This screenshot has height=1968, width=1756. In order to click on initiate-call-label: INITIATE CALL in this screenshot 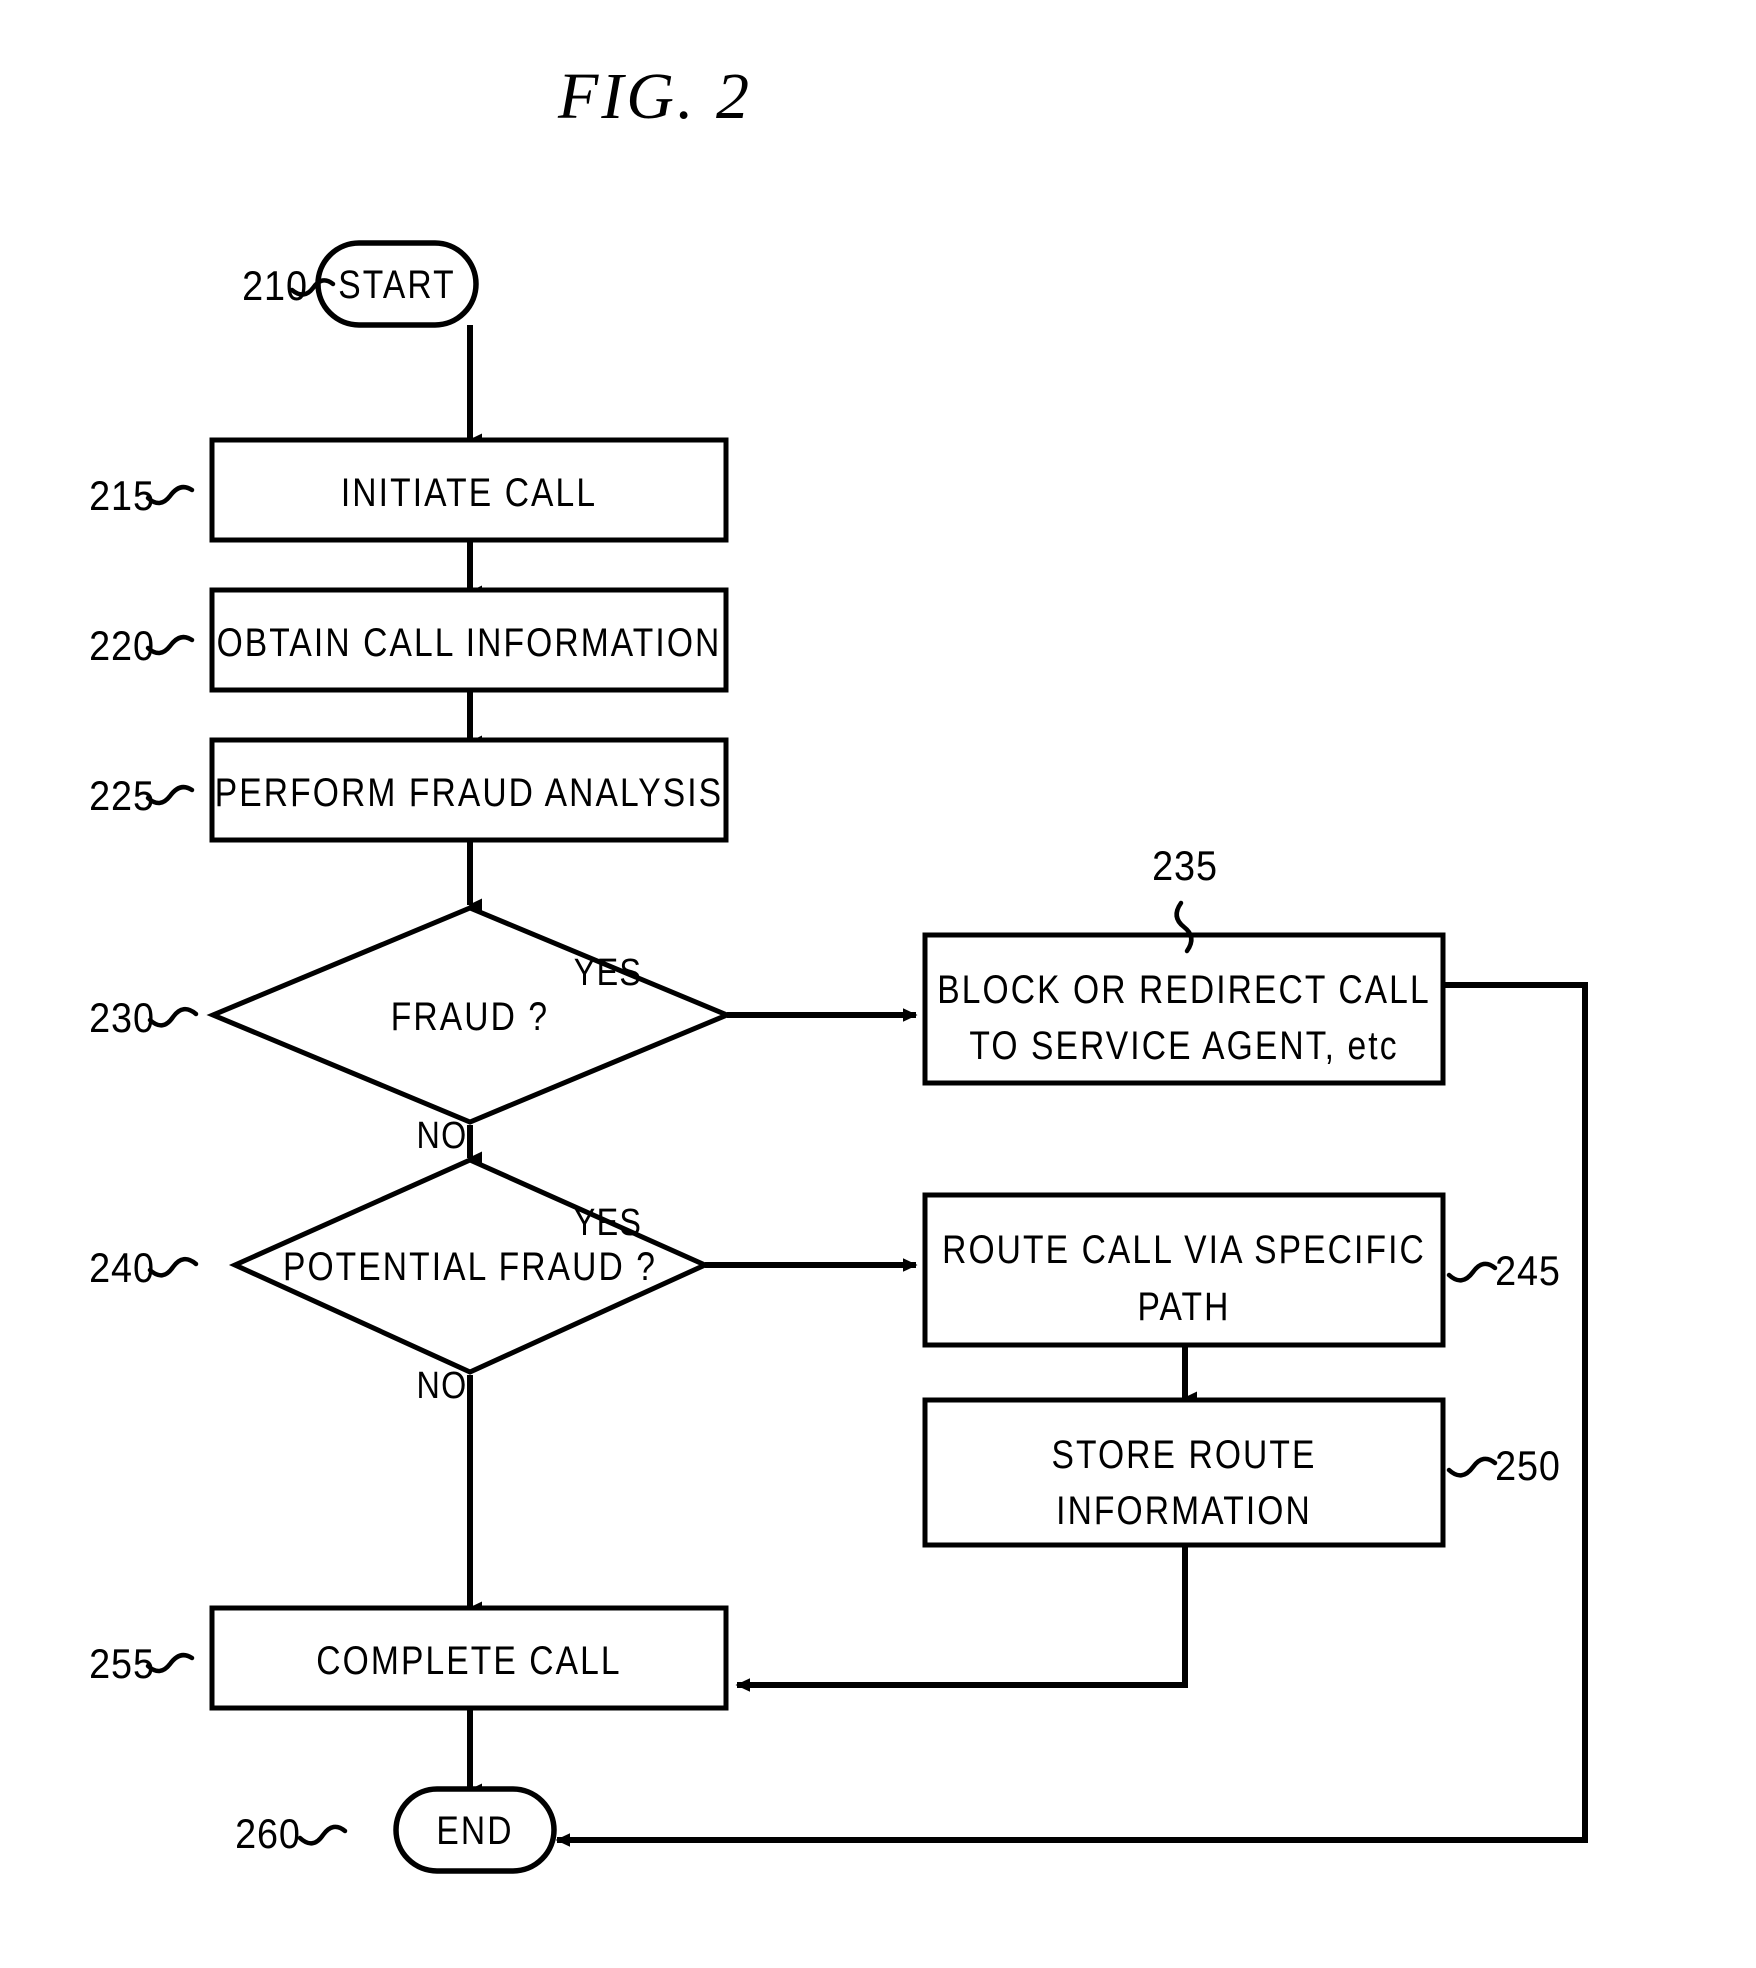, I will do `click(469, 492)`.